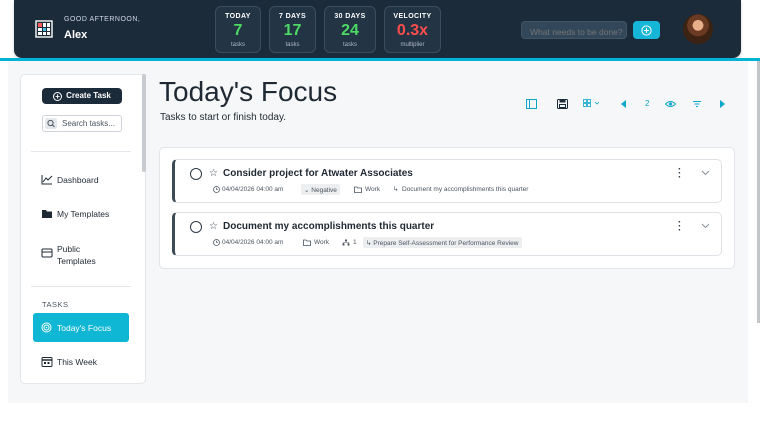 The width and height of the screenshot is (760, 423). Describe the element at coordinates (47, 180) in the screenshot. I see `chart-line-icon` at that location.